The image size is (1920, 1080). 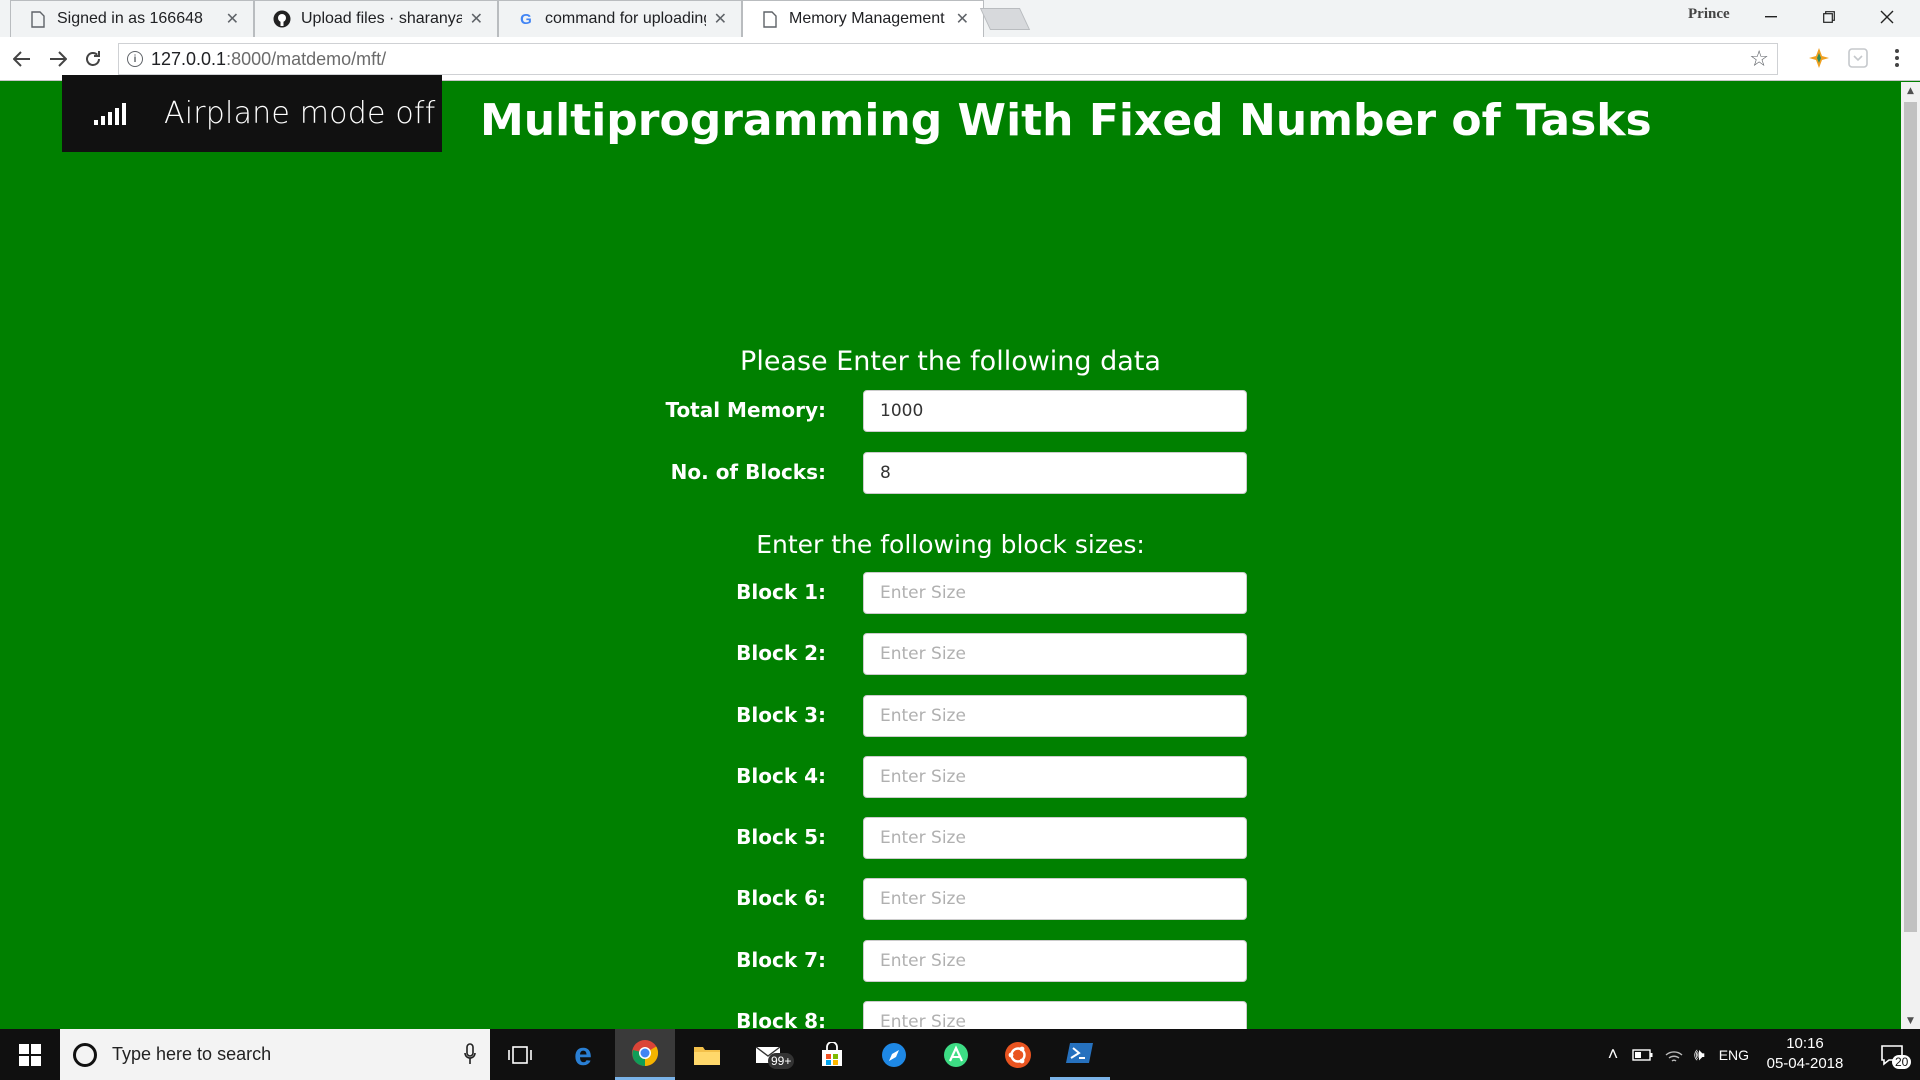 What do you see at coordinates (192, 1054) in the screenshot?
I see `search-placeholder: Type here to search` at bounding box center [192, 1054].